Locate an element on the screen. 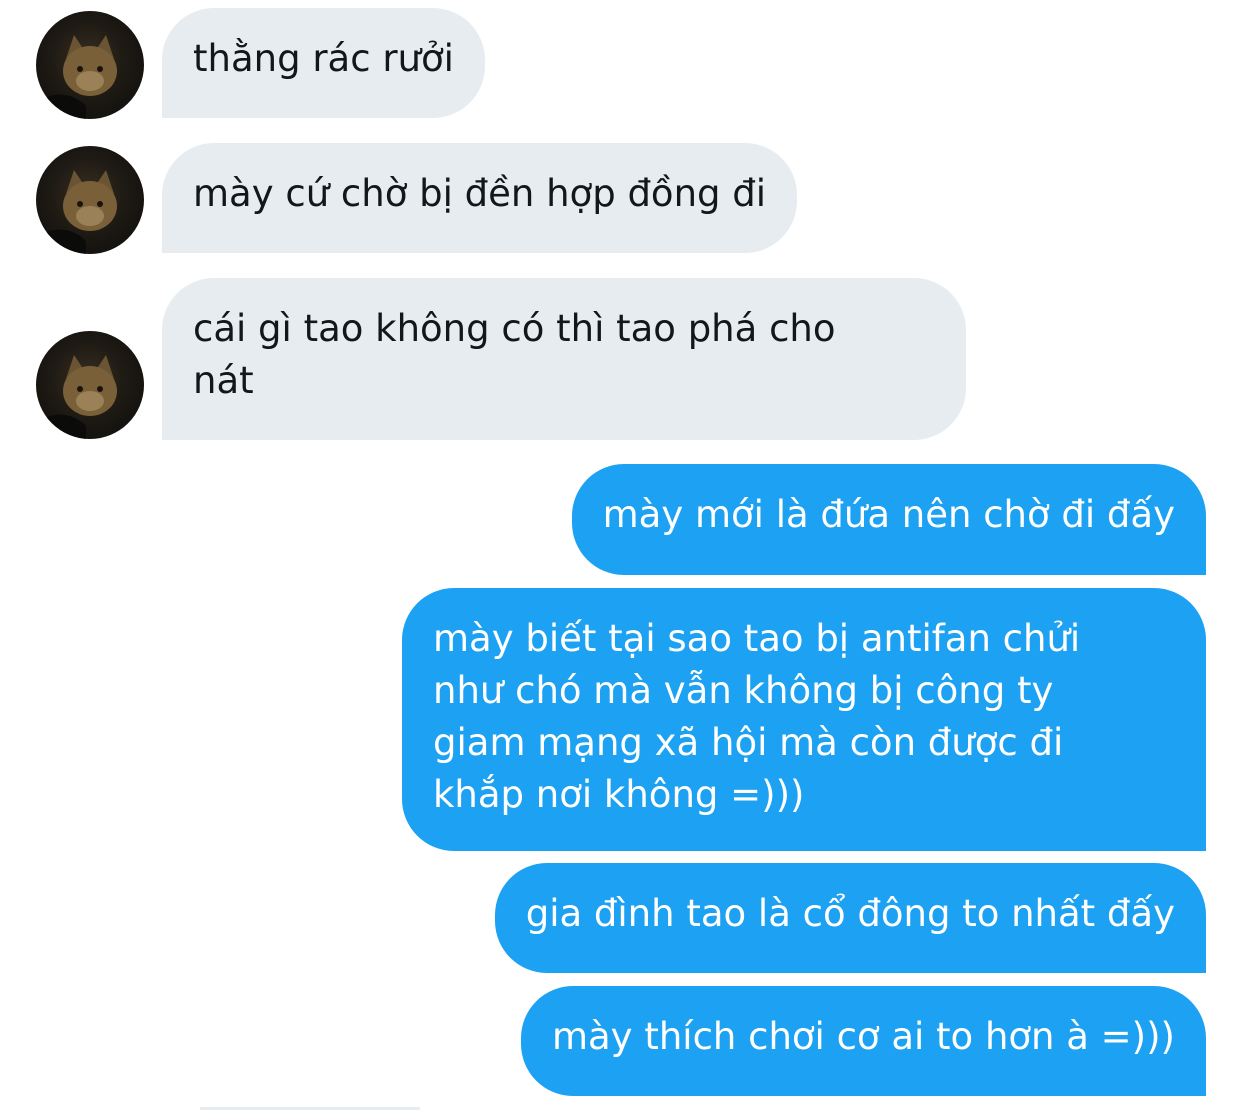 The height and width of the screenshot is (1110, 1242). outgoing-message-bubble: mày mới là đứa nên chờ đi đấy is located at coordinates (888, 519).